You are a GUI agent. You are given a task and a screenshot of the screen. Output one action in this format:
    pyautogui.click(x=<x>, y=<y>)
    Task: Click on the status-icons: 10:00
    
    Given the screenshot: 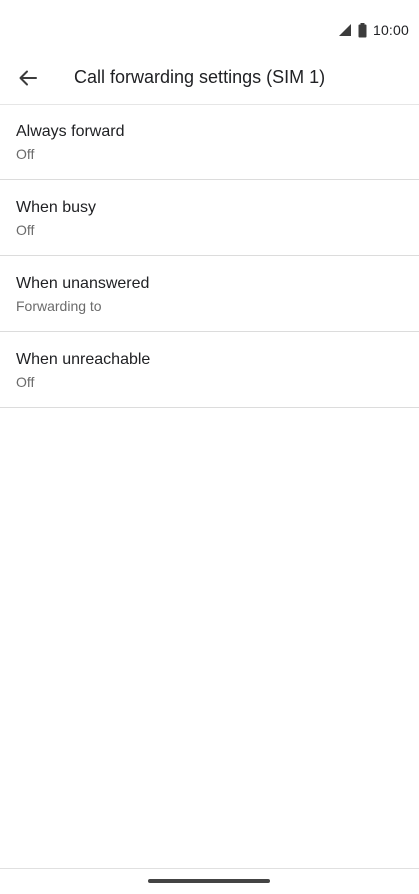 What is the action you would take?
    pyautogui.click(x=373, y=30)
    